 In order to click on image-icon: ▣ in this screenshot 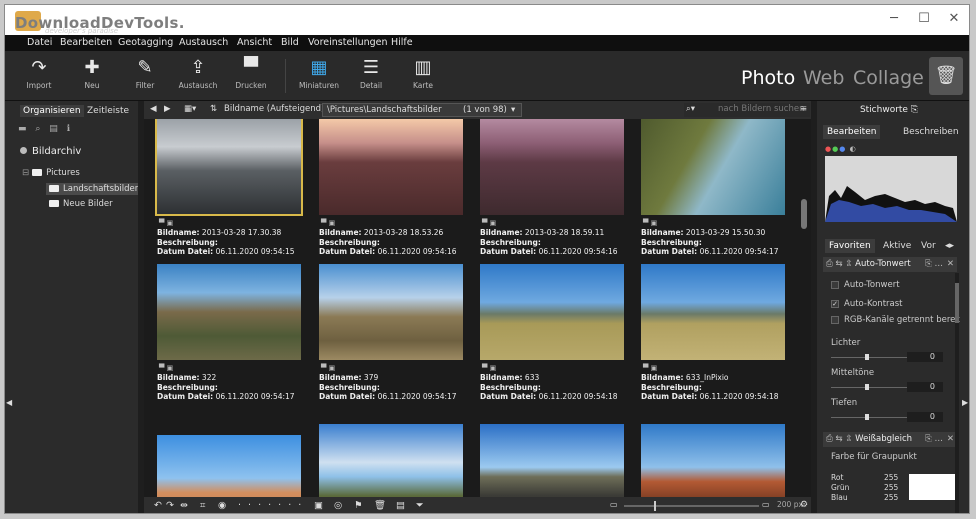, I will do `click(318, 505)`.